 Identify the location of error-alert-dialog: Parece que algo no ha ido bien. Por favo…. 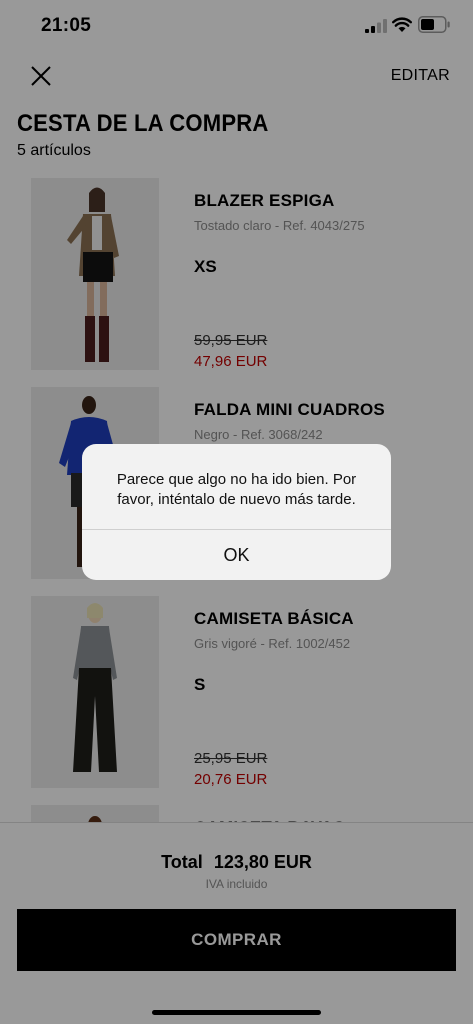
(236, 512).